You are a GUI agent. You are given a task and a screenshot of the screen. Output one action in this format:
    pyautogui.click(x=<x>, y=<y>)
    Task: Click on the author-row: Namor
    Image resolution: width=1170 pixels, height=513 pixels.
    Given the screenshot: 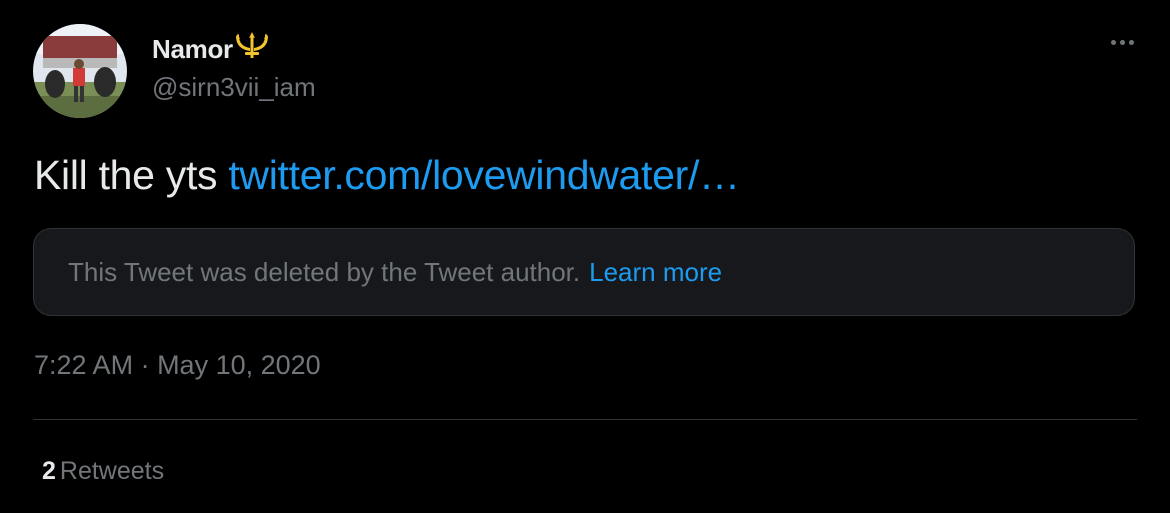 What is the action you would take?
    pyautogui.click(x=210, y=49)
    